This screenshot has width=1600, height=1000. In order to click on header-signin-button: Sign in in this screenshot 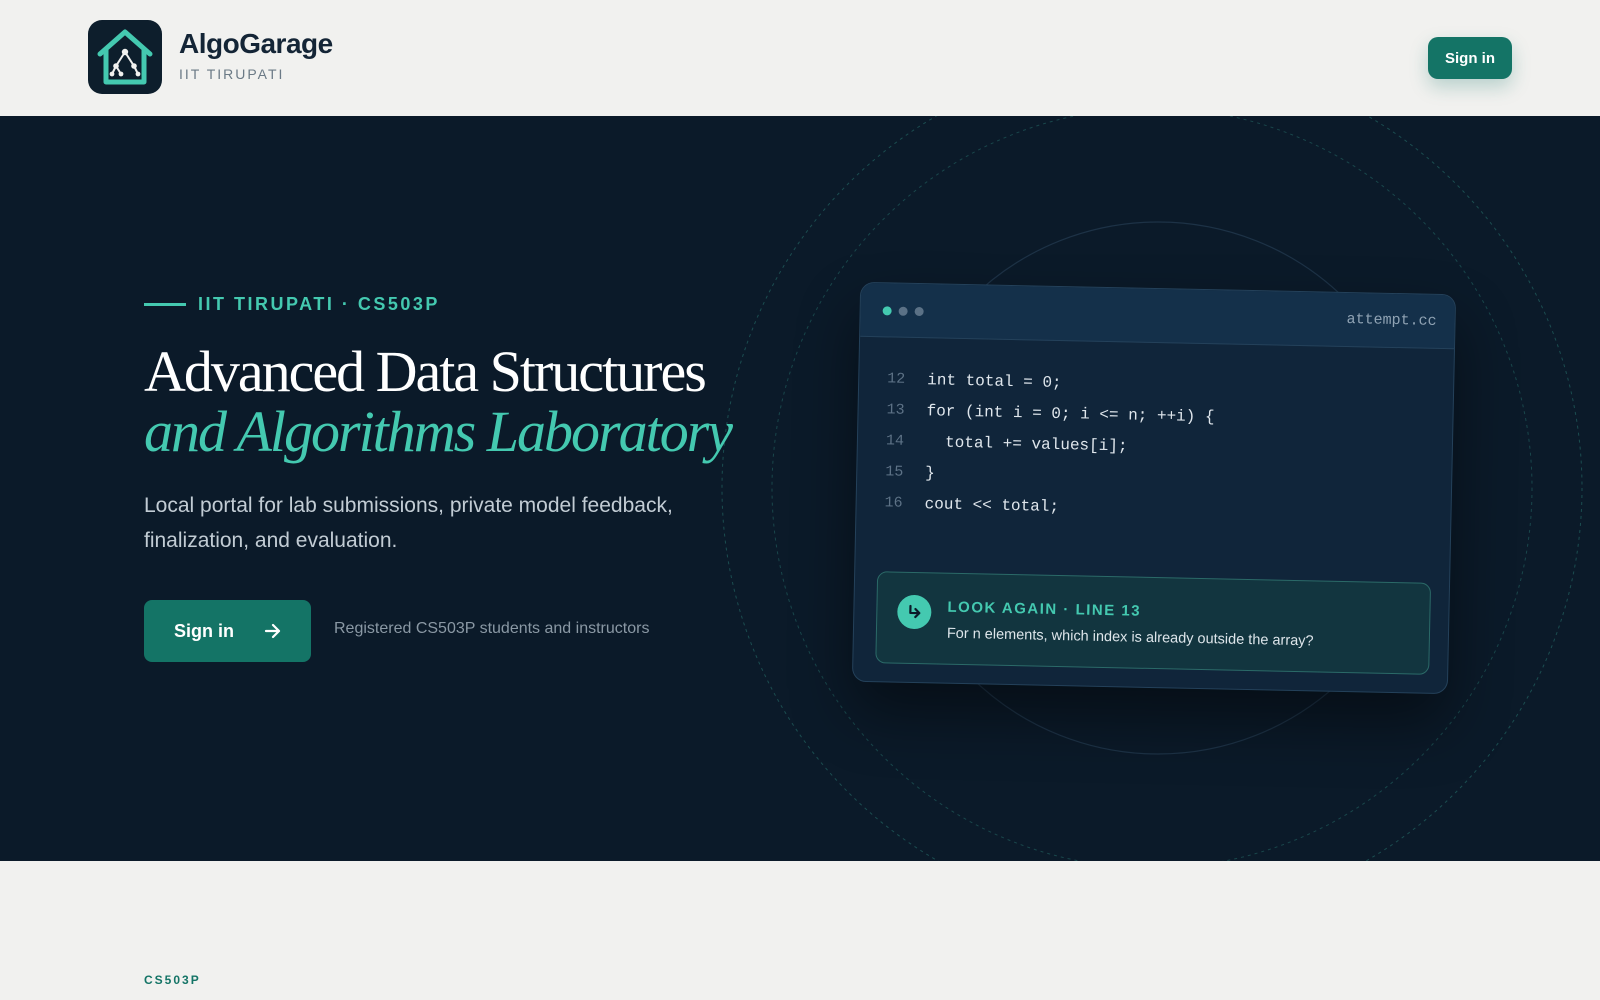, I will do `click(1470, 58)`.